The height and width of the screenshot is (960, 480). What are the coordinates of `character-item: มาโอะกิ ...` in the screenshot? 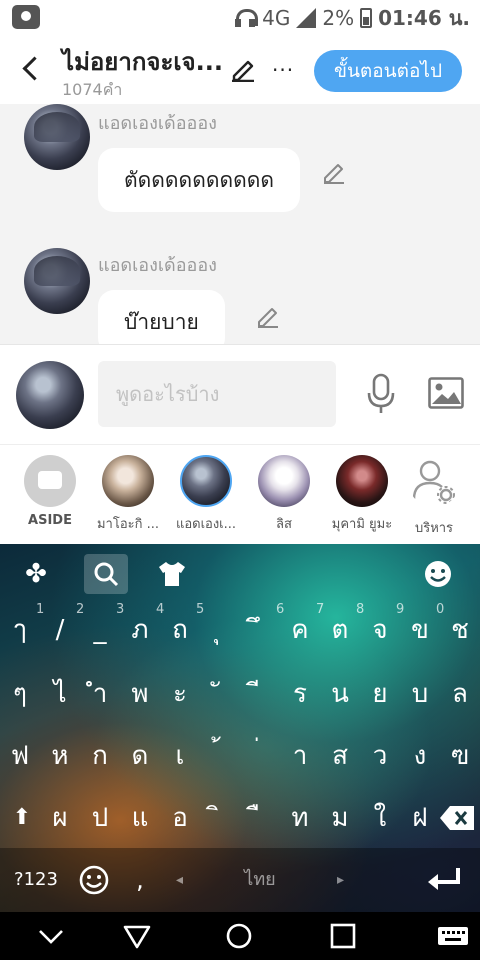 It's located at (128, 494).